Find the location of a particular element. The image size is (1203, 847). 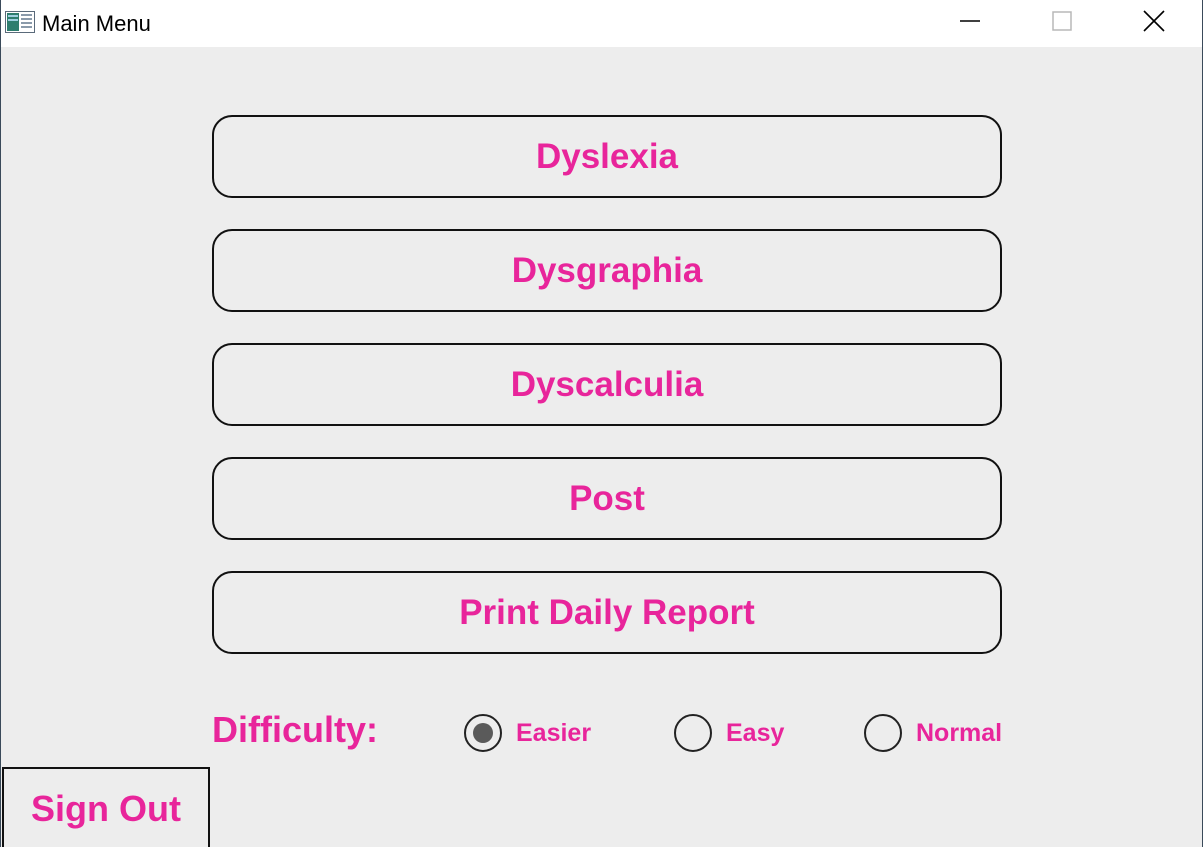

radio-label-easier: Easier is located at coordinates (553, 733).